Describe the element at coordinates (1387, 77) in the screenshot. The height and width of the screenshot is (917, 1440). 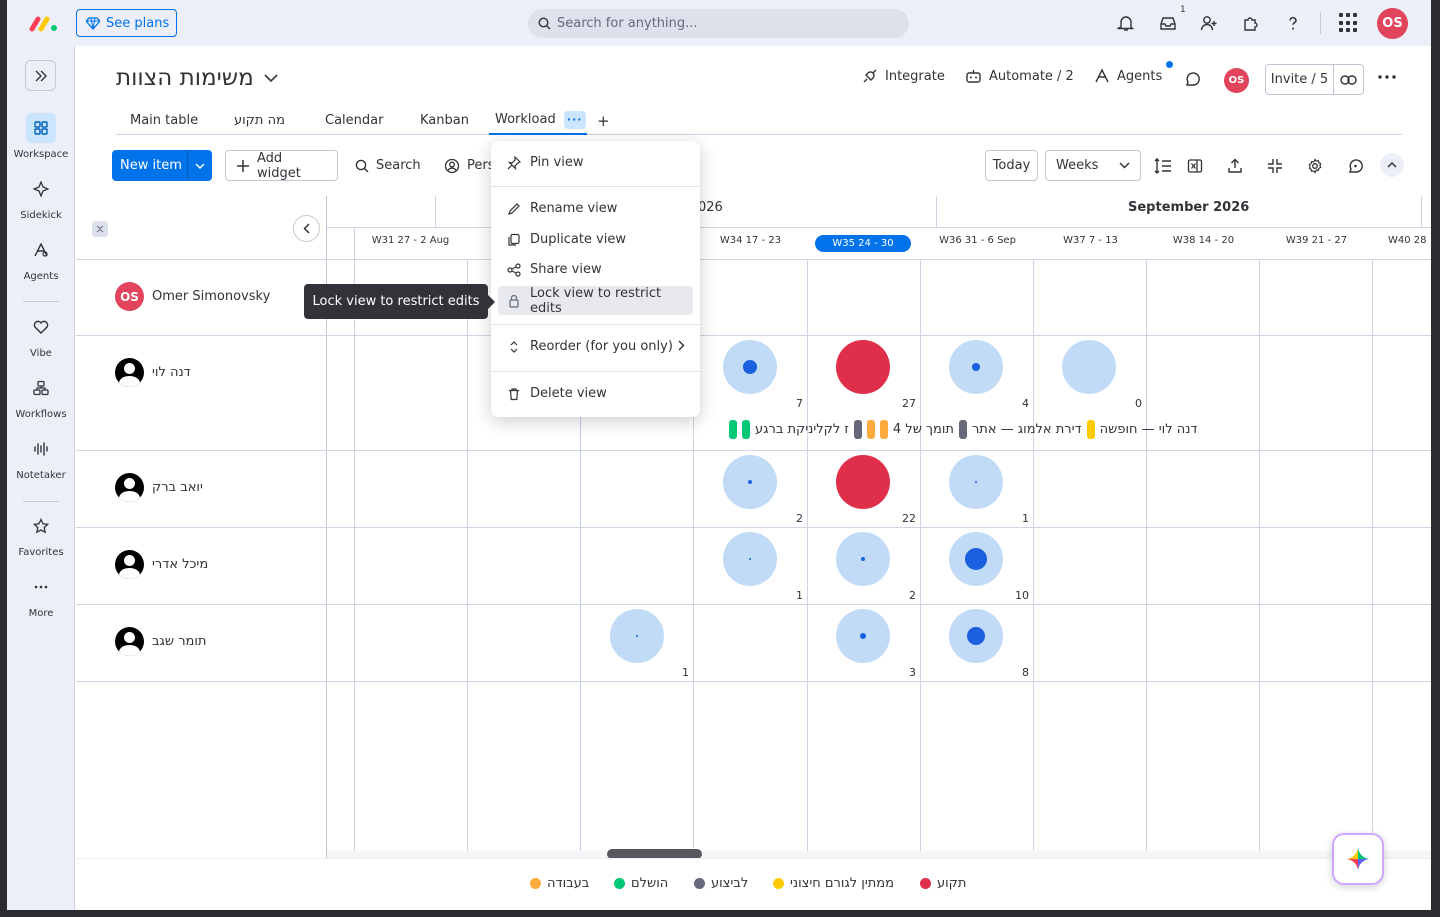
I see `board-menu-icon` at that location.